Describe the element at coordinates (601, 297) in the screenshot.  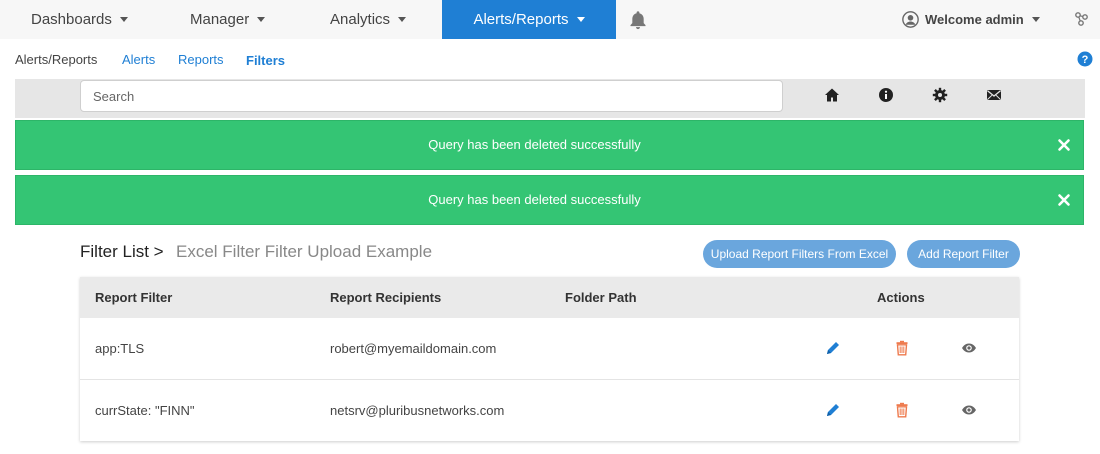
I see `column-header-folder-path: Folder Path` at that location.